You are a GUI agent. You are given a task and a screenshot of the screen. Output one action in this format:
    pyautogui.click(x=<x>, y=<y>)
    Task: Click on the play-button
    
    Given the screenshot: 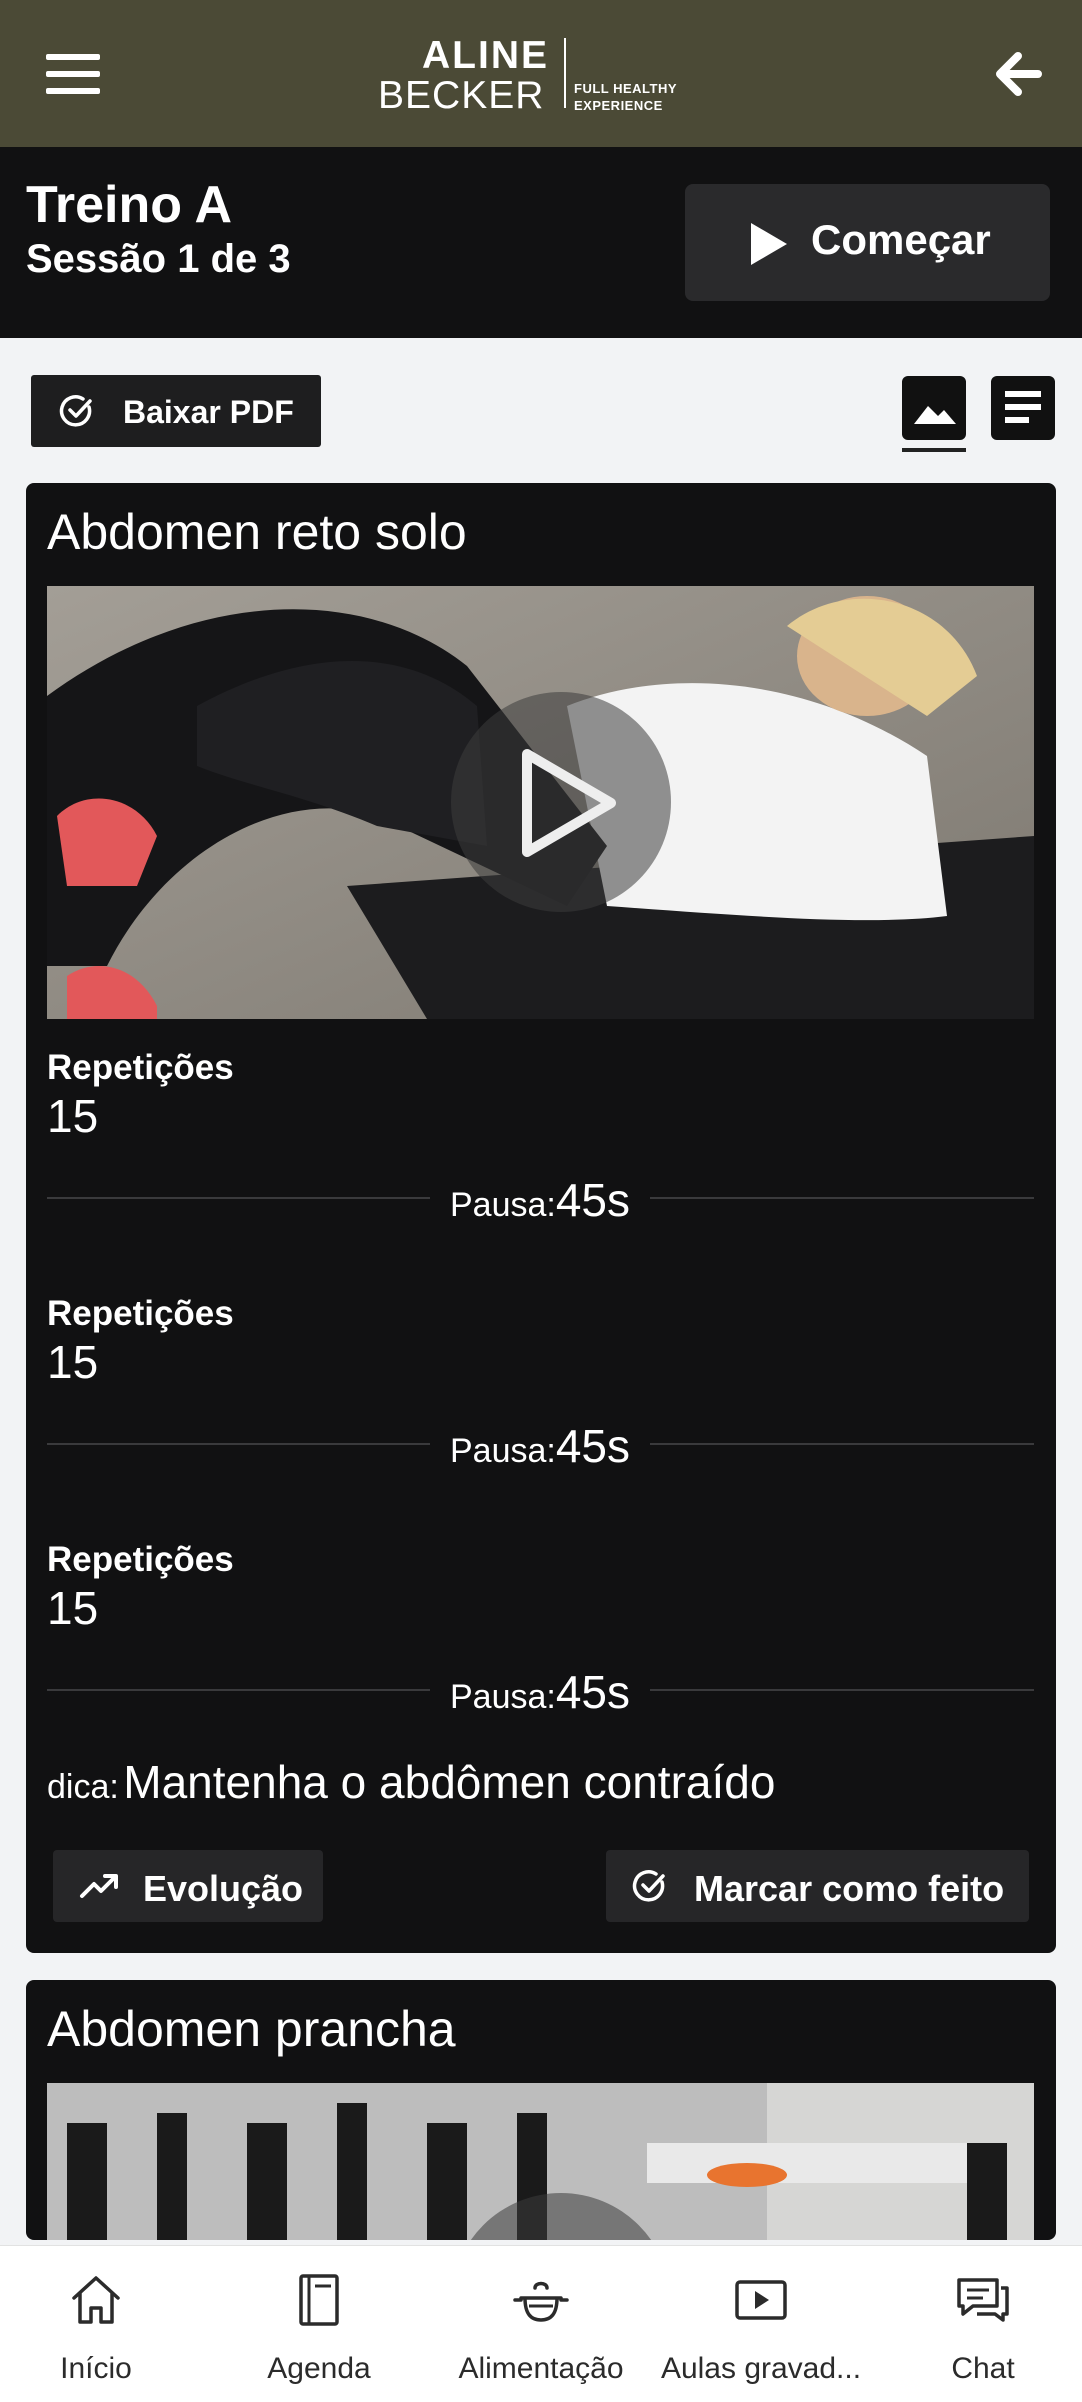 What is the action you would take?
    pyautogui.click(x=561, y=802)
    